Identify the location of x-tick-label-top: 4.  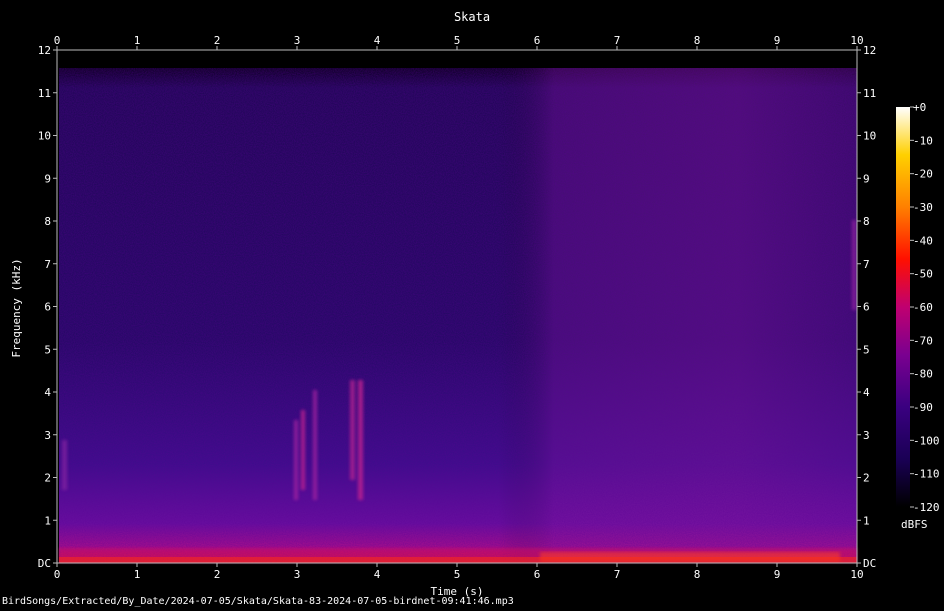
(377, 40).